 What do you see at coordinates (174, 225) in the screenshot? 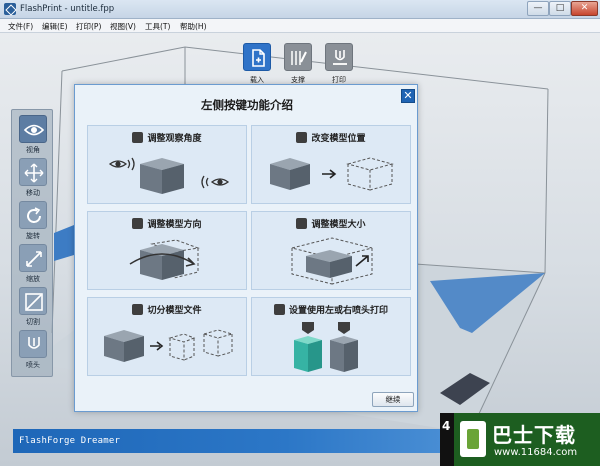
I see `card-title: 调整模型方向` at bounding box center [174, 225].